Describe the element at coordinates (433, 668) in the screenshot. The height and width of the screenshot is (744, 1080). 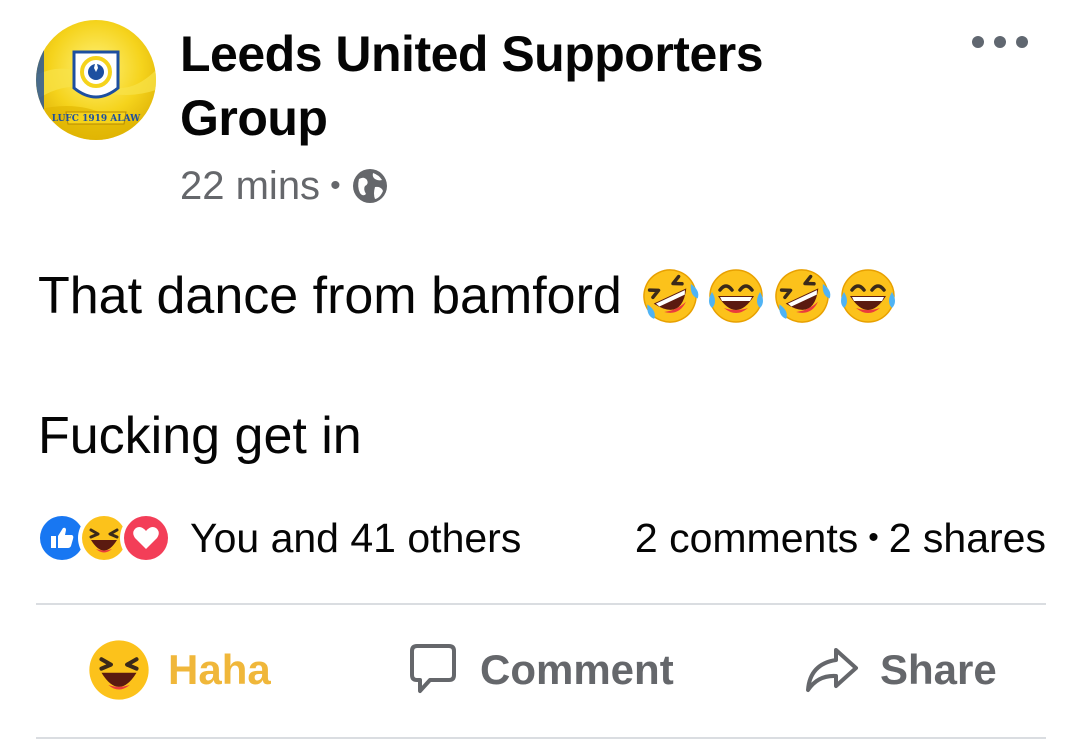
I see `comment-icon` at that location.